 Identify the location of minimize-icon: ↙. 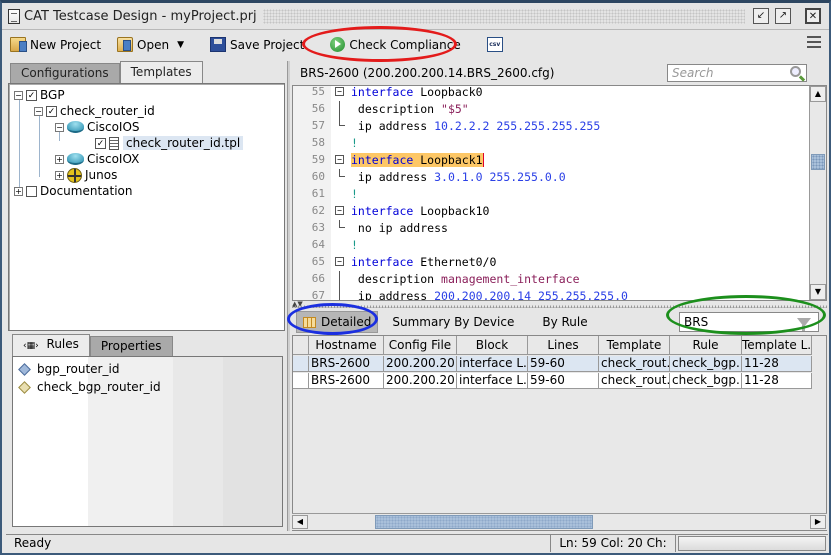
(761, 16).